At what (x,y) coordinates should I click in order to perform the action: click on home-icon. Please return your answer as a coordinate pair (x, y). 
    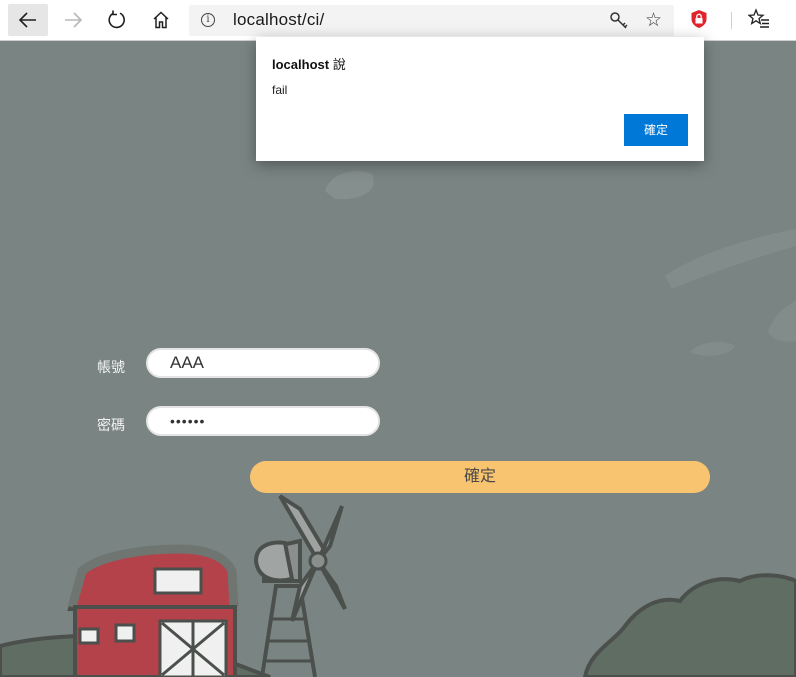
    Looking at the image, I should click on (161, 20).